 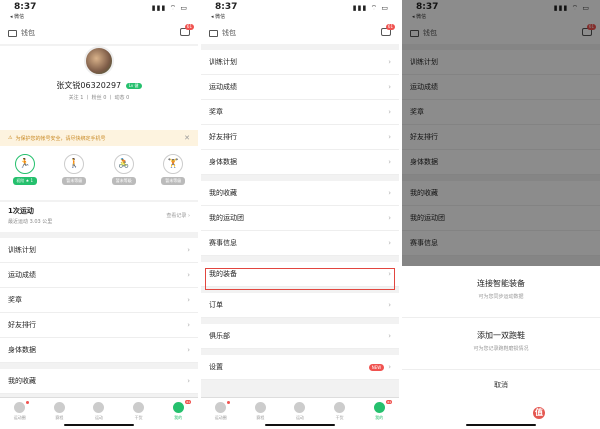 I want to click on bike-icon: 🚴, so click(x=123, y=164).